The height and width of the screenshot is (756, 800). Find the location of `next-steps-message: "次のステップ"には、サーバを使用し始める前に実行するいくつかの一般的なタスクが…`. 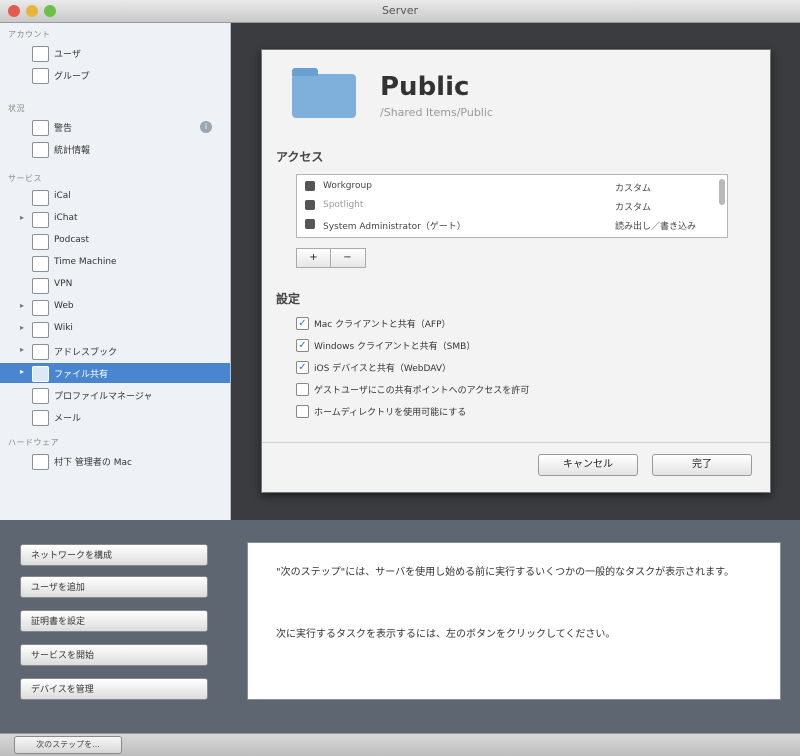

next-steps-message: "次のステップ"には、サーバを使用し始める前に実行するいくつかの一般的なタスクが… is located at coordinates (514, 621).